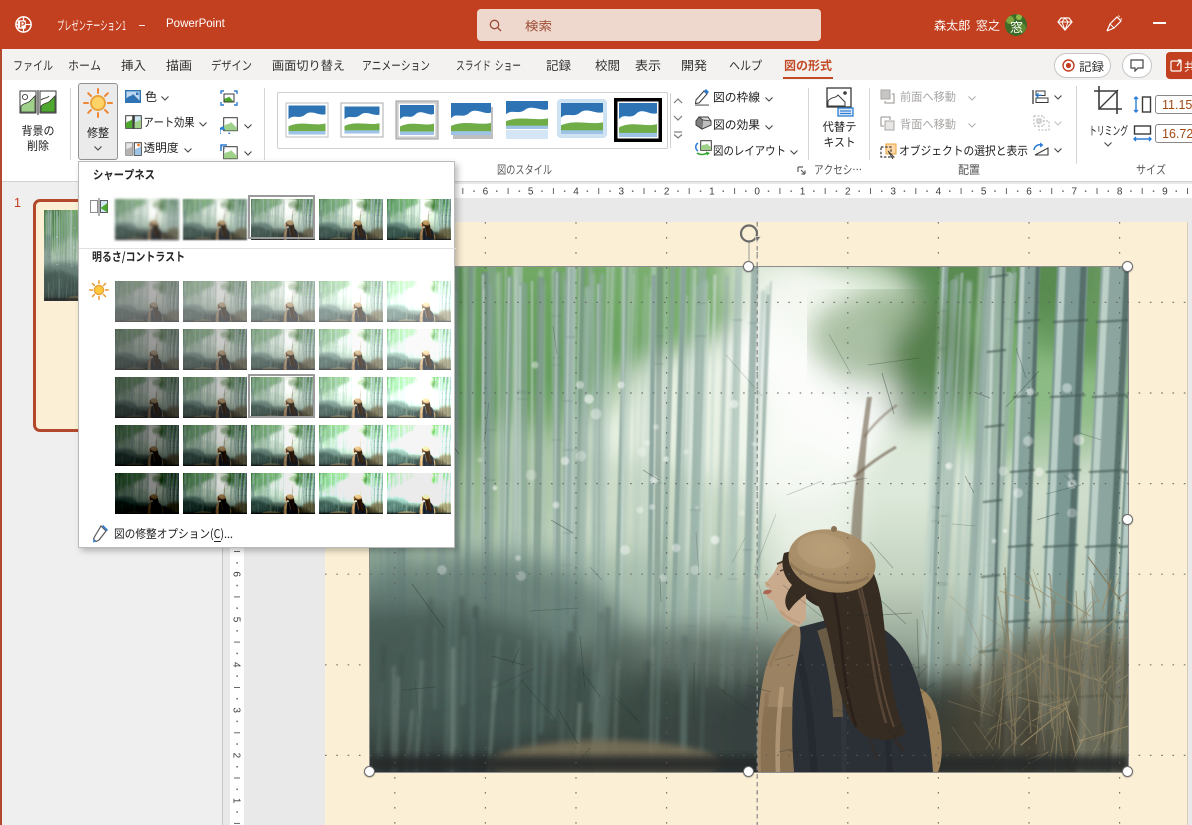 The width and height of the screenshot is (1192, 825). I want to click on svg-text: 7, so click(1075, 192).